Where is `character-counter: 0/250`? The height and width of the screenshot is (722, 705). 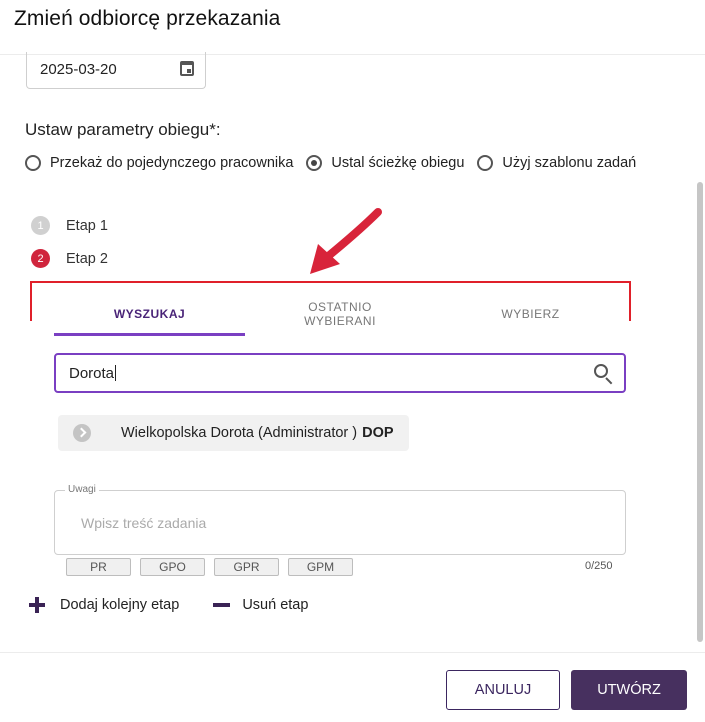 character-counter: 0/250 is located at coordinates (599, 566).